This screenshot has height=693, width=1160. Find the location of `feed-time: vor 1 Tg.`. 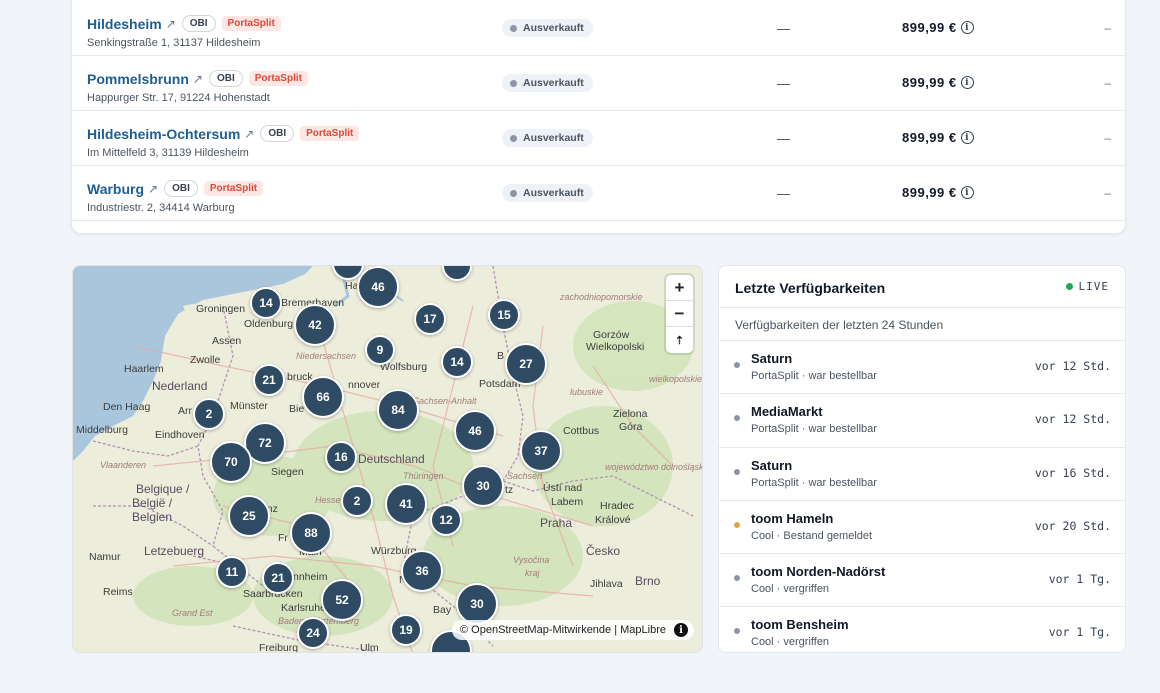

feed-time: vor 1 Tg. is located at coordinates (1079, 632).